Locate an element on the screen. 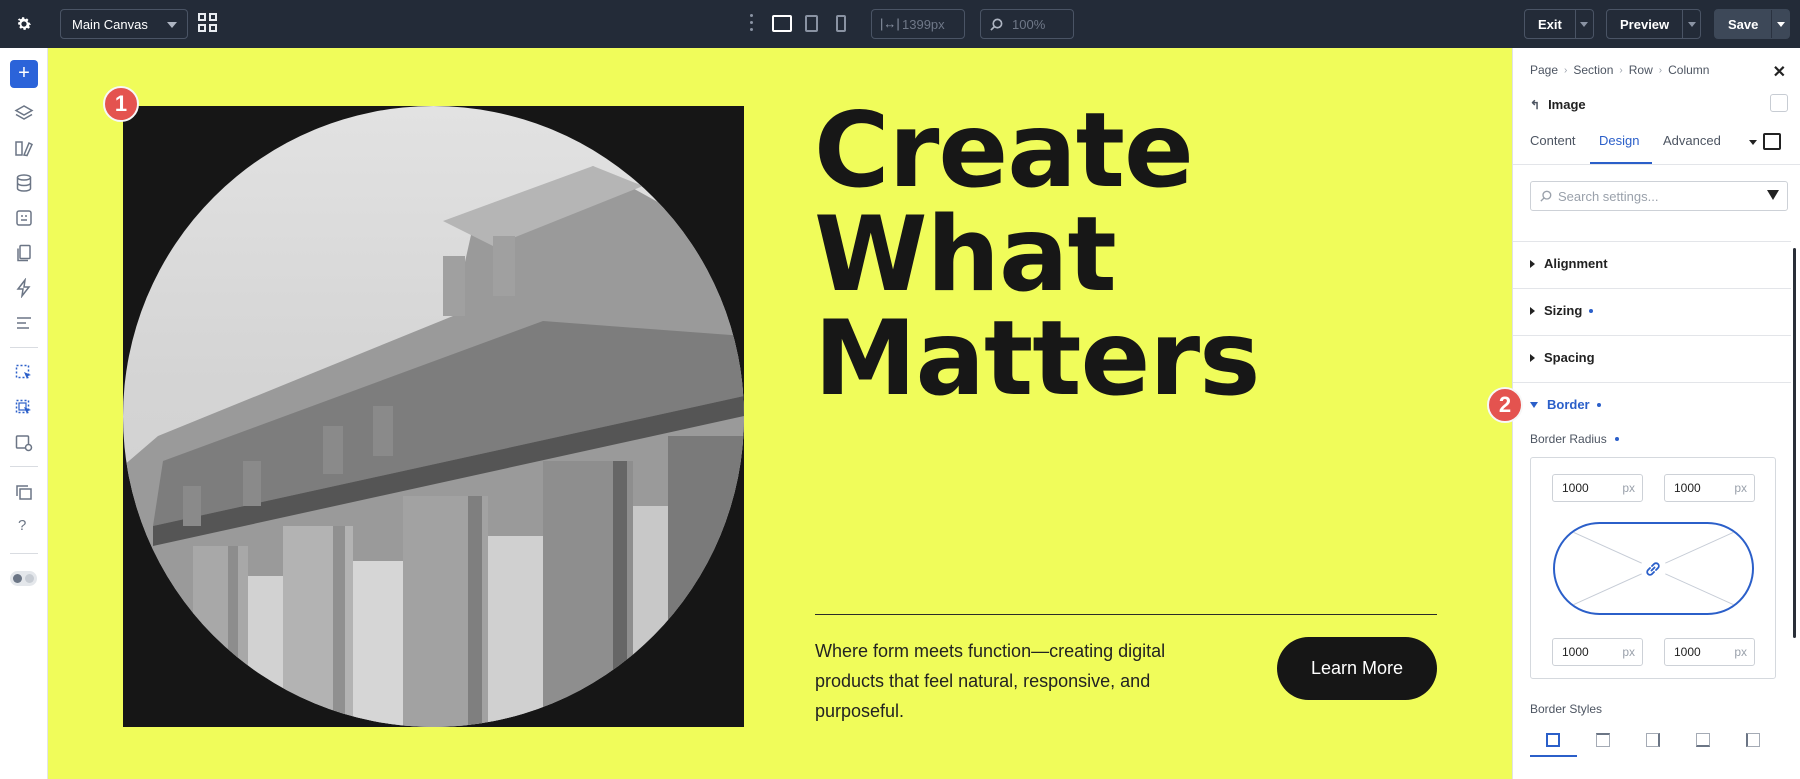  grid-layout-icon is located at coordinates (209, 24).